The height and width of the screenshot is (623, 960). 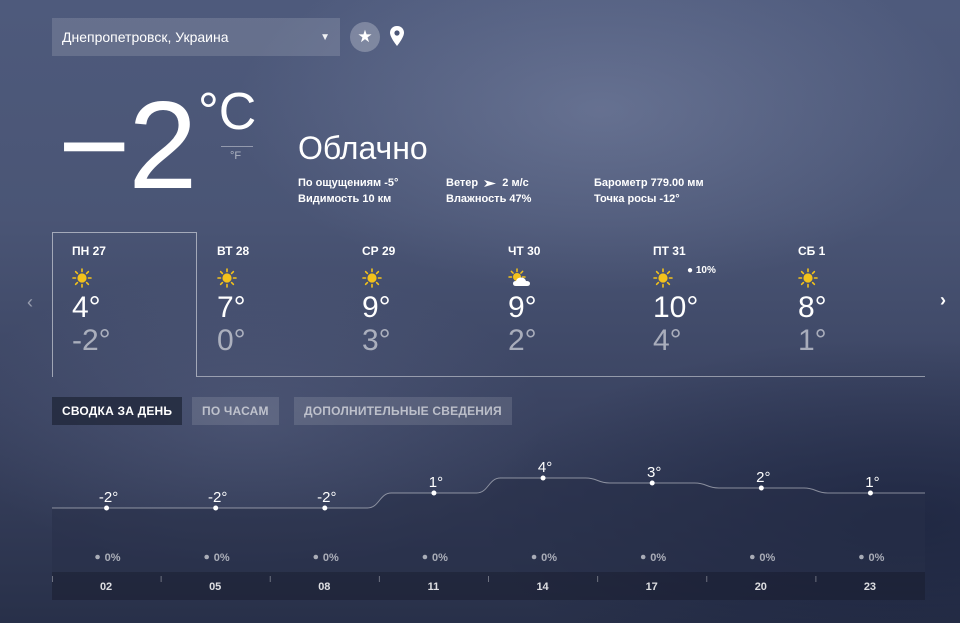 What do you see at coordinates (654, 472) in the screenshot?
I see `temperature-label: 3°` at bounding box center [654, 472].